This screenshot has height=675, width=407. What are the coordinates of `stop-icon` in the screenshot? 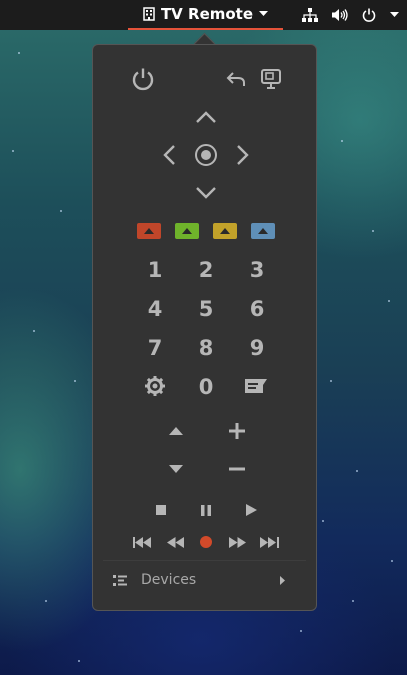 It's located at (161, 510).